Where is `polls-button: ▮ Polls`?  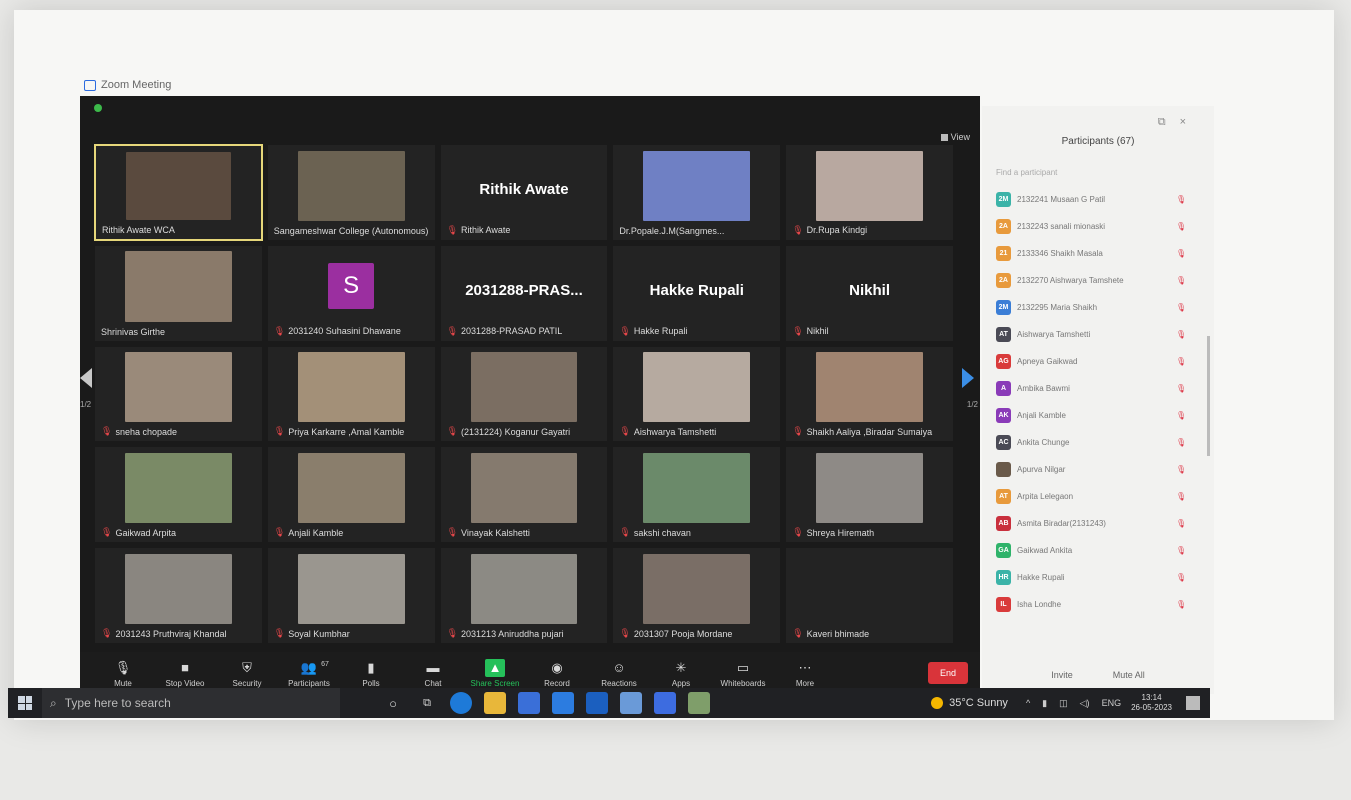
polls-button: ▮ Polls is located at coordinates (371, 673).